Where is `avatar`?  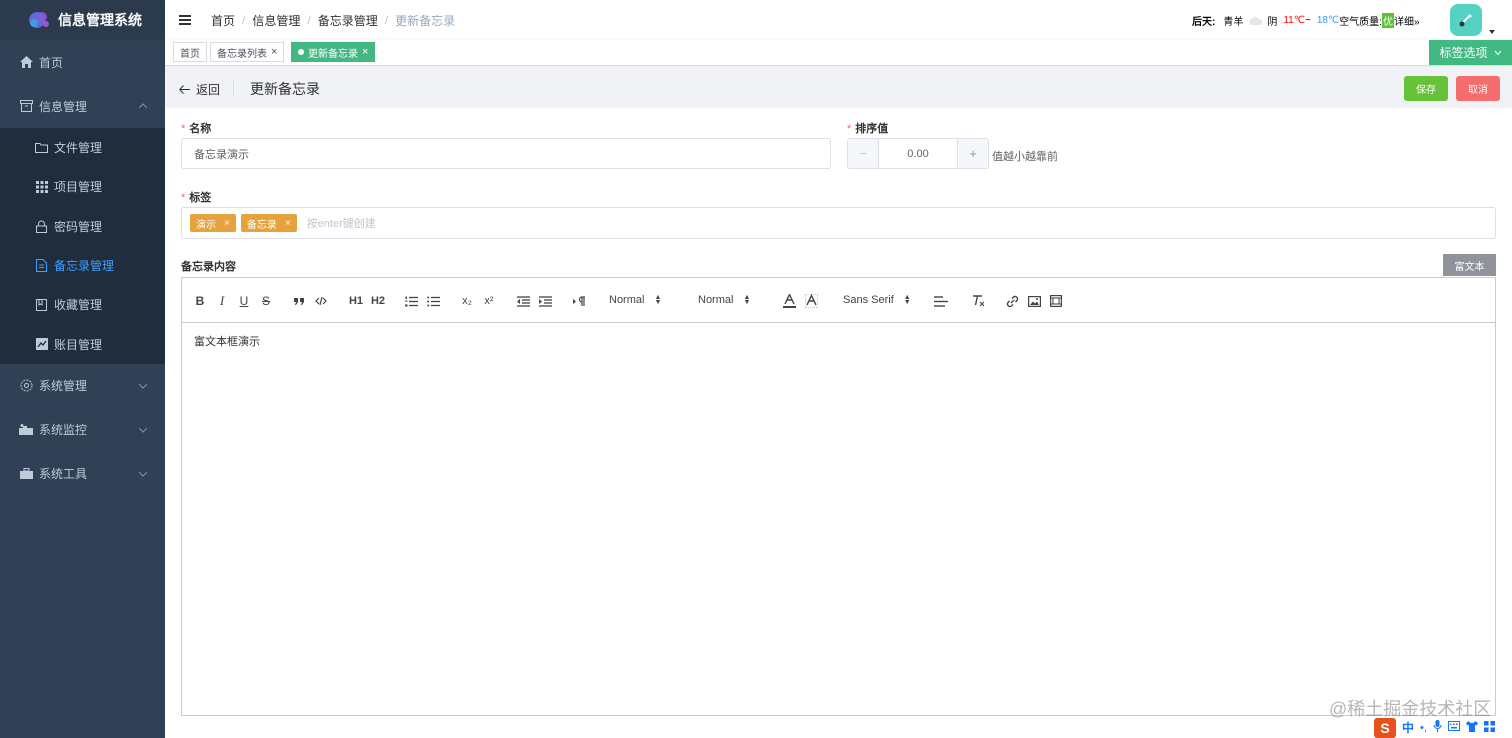
avatar is located at coordinates (1466, 20).